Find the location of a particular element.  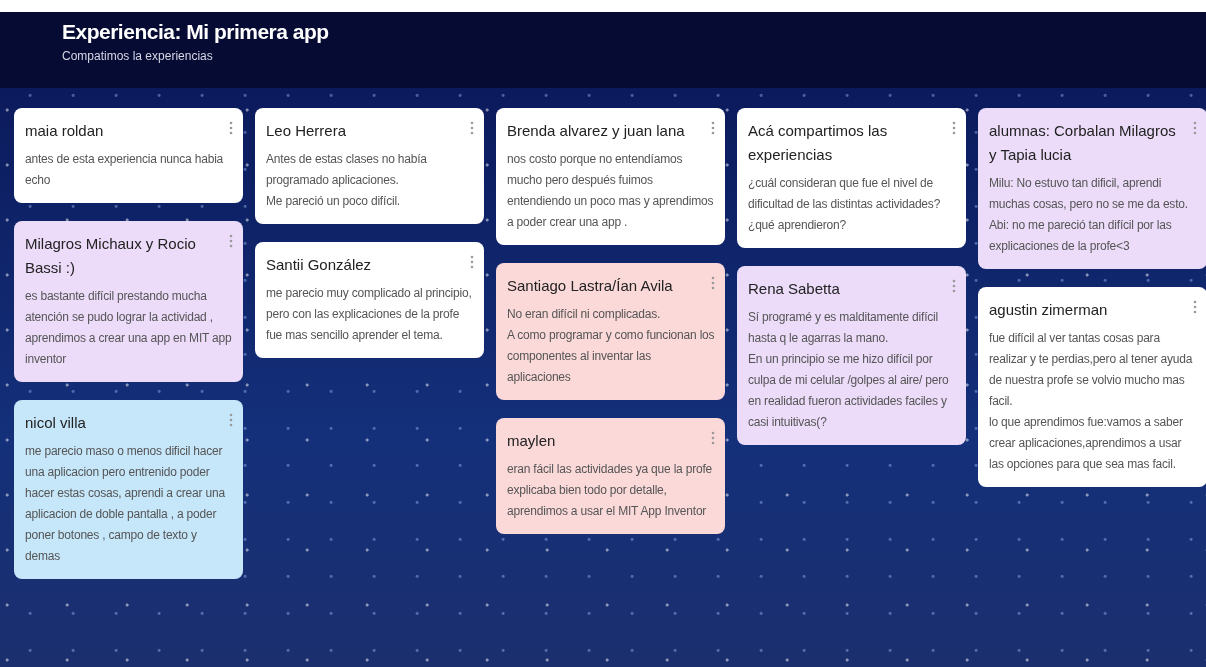

post-card: Brenda alvarez y juan lana nos costo porque no entendíamos mucho pero después fuimos entendiendo un poco mas y aprendimos a poder crear una app . is located at coordinates (610, 176).